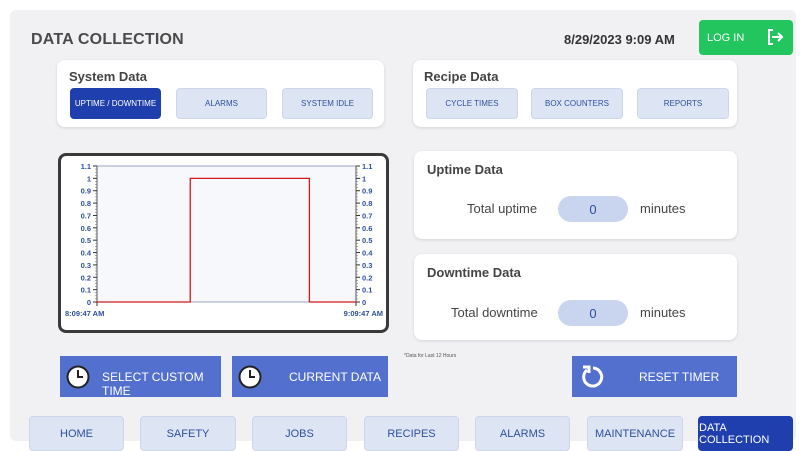 The image size is (802, 451). What do you see at coordinates (84, 313) in the screenshot?
I see `x-tick-label-start: 8:09:47 AM` at bounding box center [84, 313].